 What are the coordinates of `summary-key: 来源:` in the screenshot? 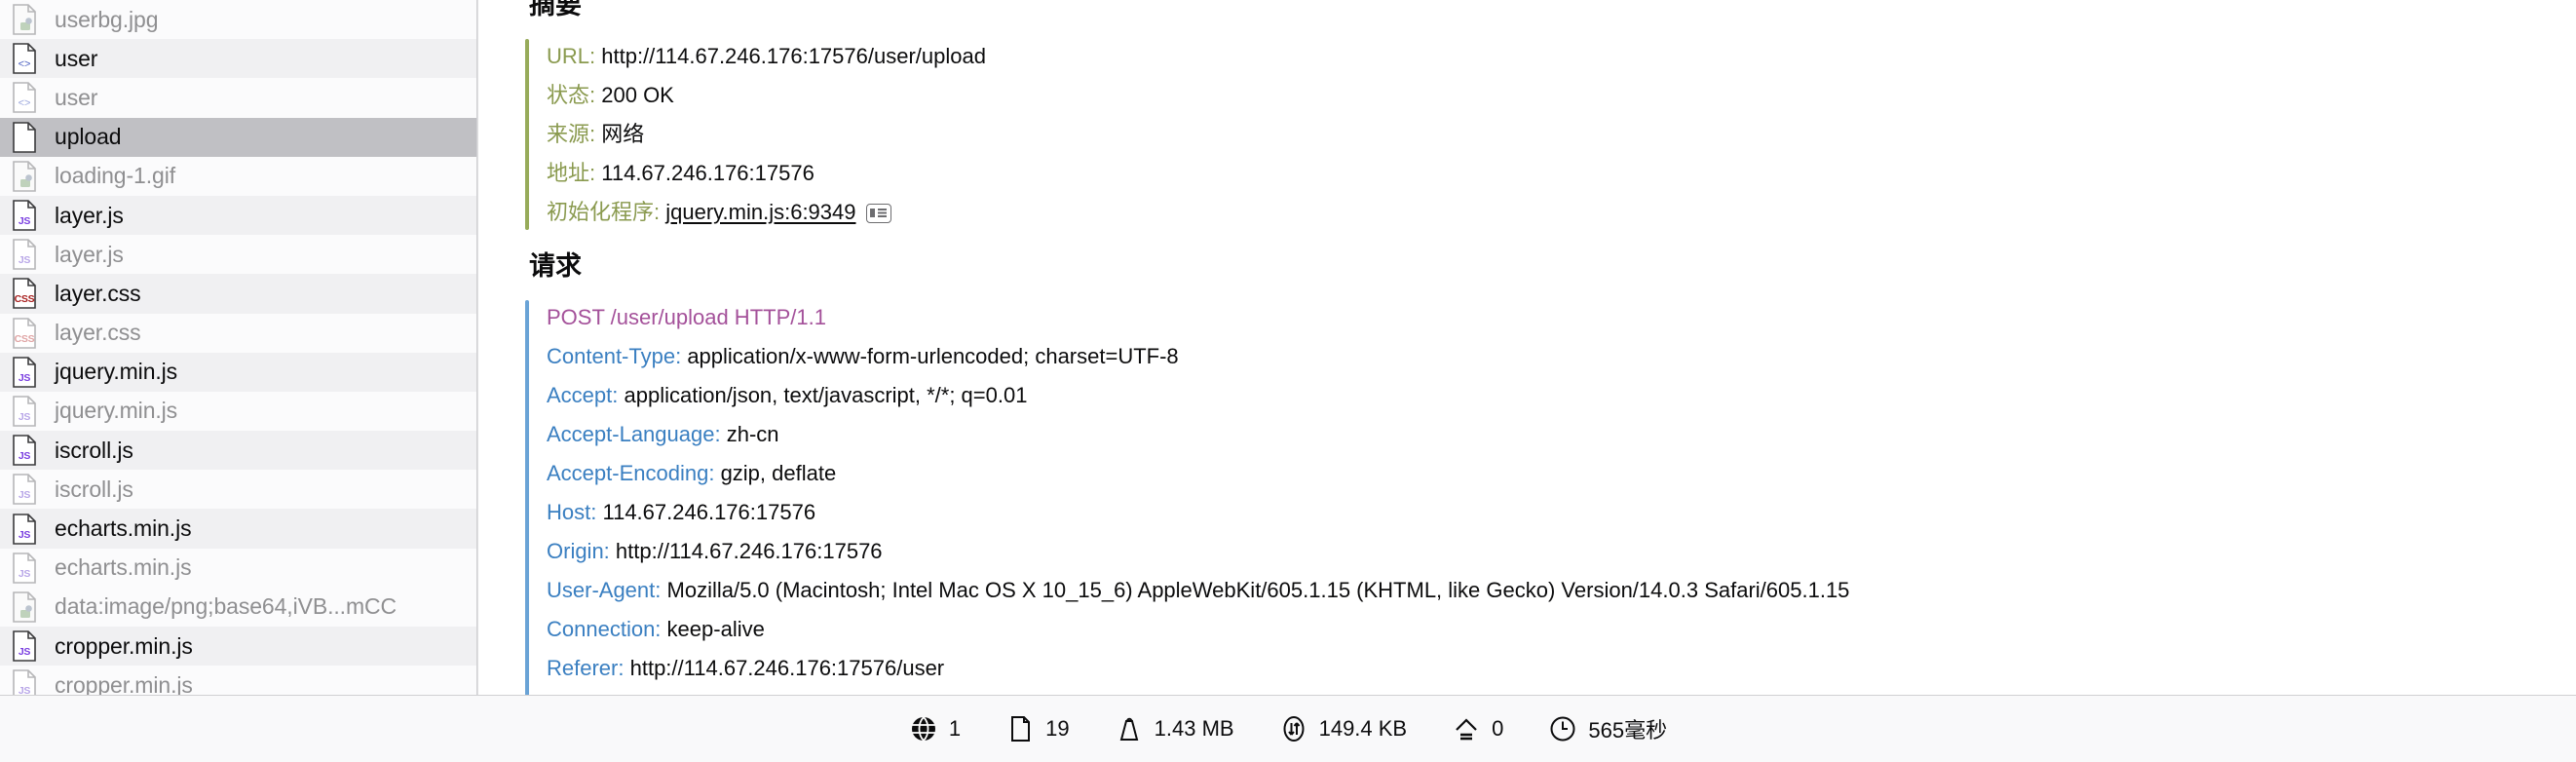 It's located at (571, 134).